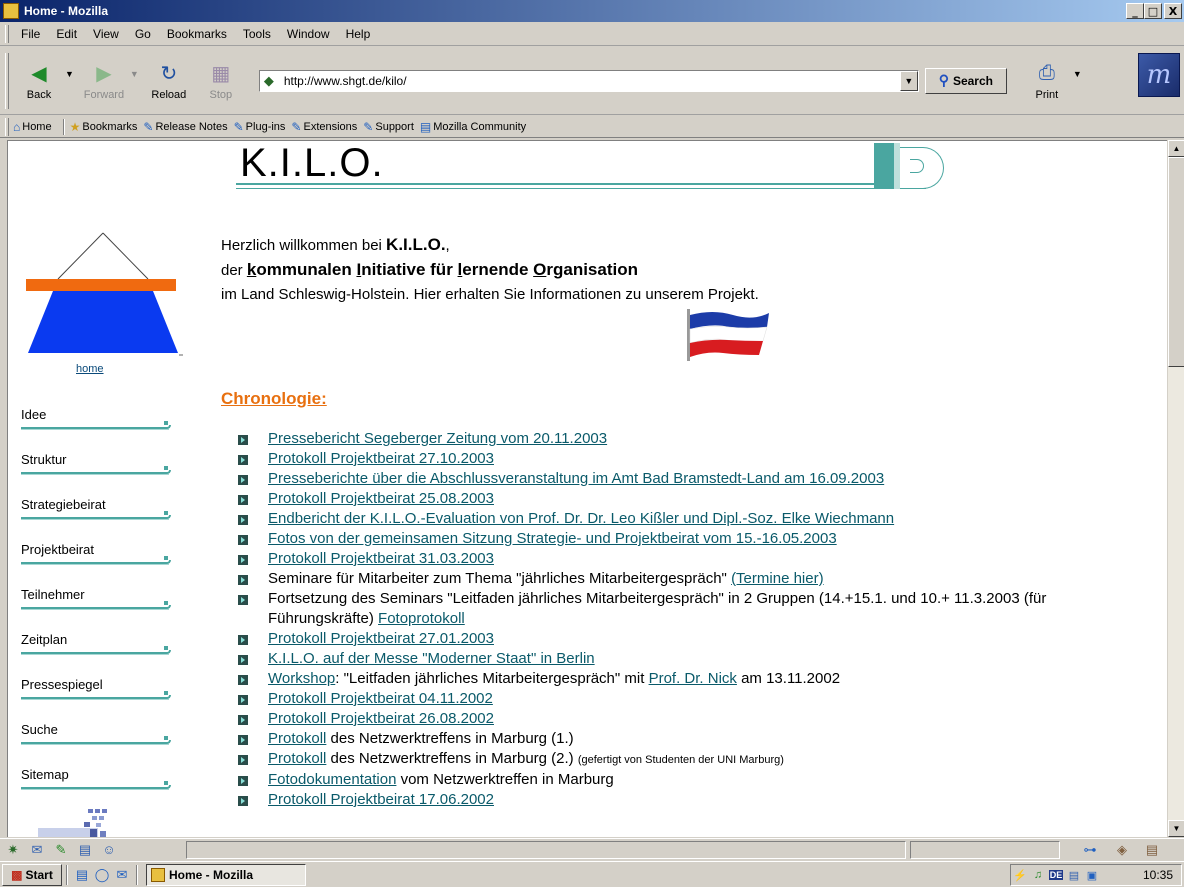 Image resolution: width=1184 pixels, height=887 pixels. I want to click on print-dropdown-icon: ▼, so click(1077, 74).